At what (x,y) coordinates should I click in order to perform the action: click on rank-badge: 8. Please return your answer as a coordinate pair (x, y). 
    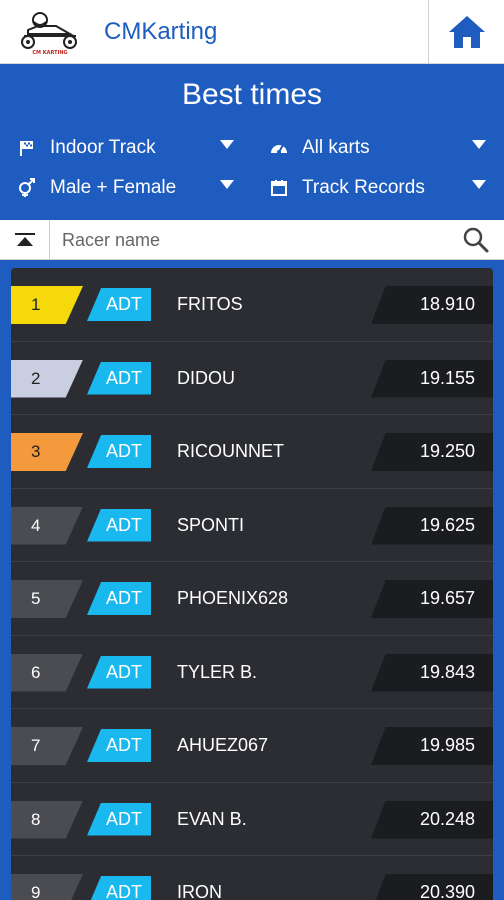
    Looking at the image, I should click on (47, 819).